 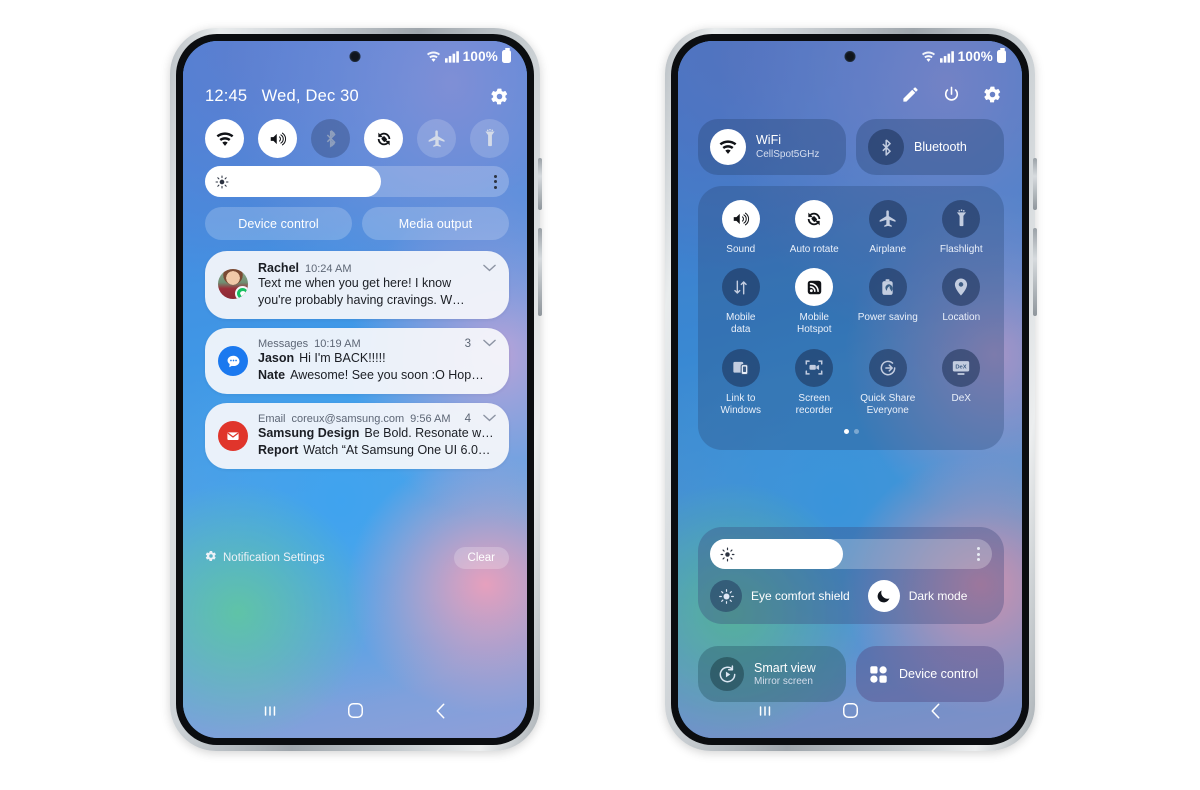 I want to click on battery-icon, so click(x=506, y=55).